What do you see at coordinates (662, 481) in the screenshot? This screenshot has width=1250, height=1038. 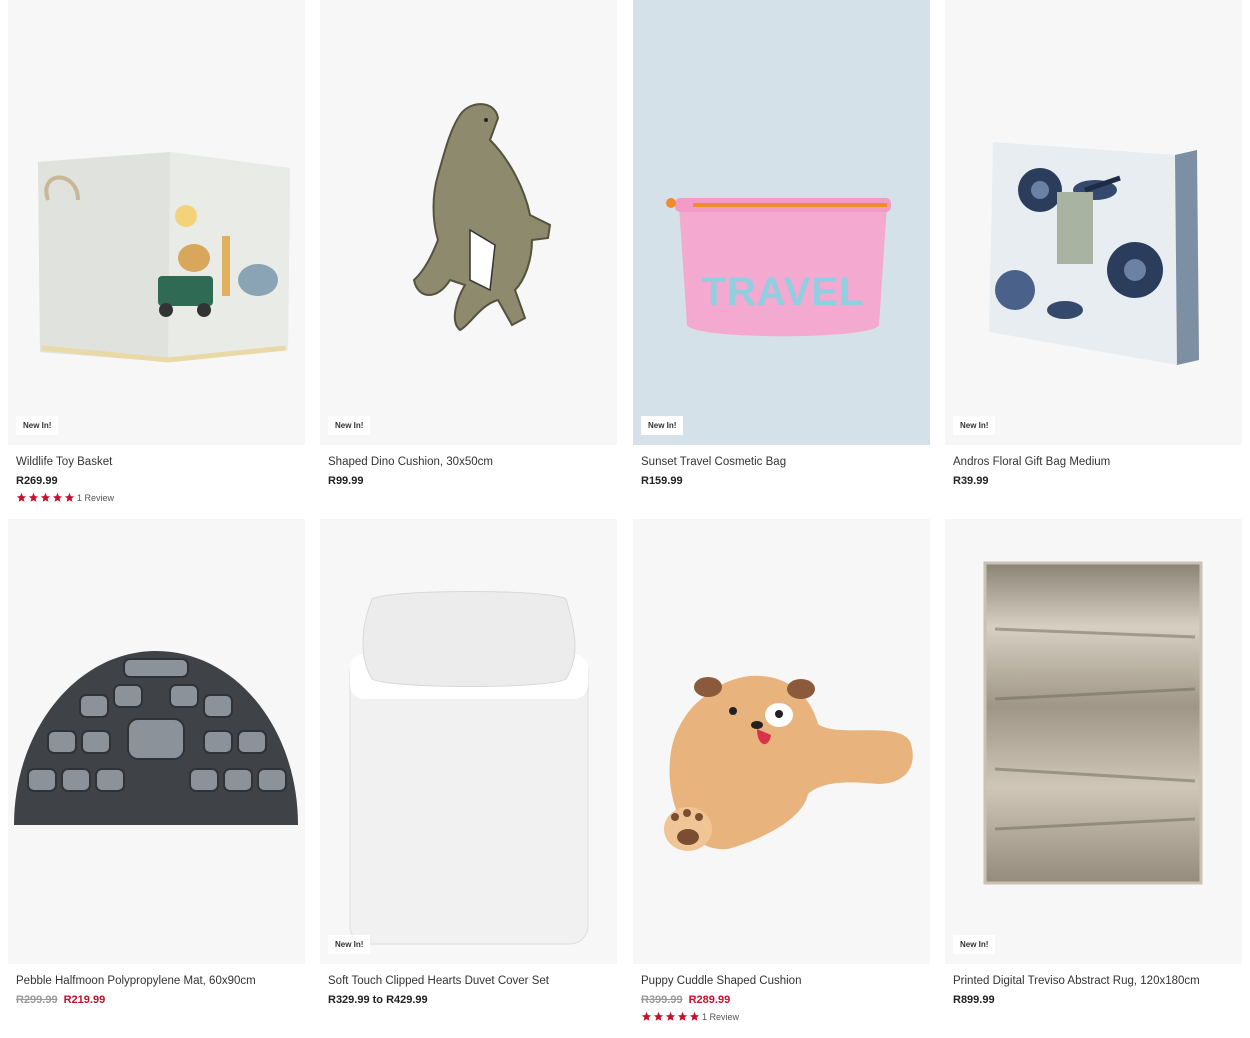 I see `price: R159.99` at bounding box center [662, 481].